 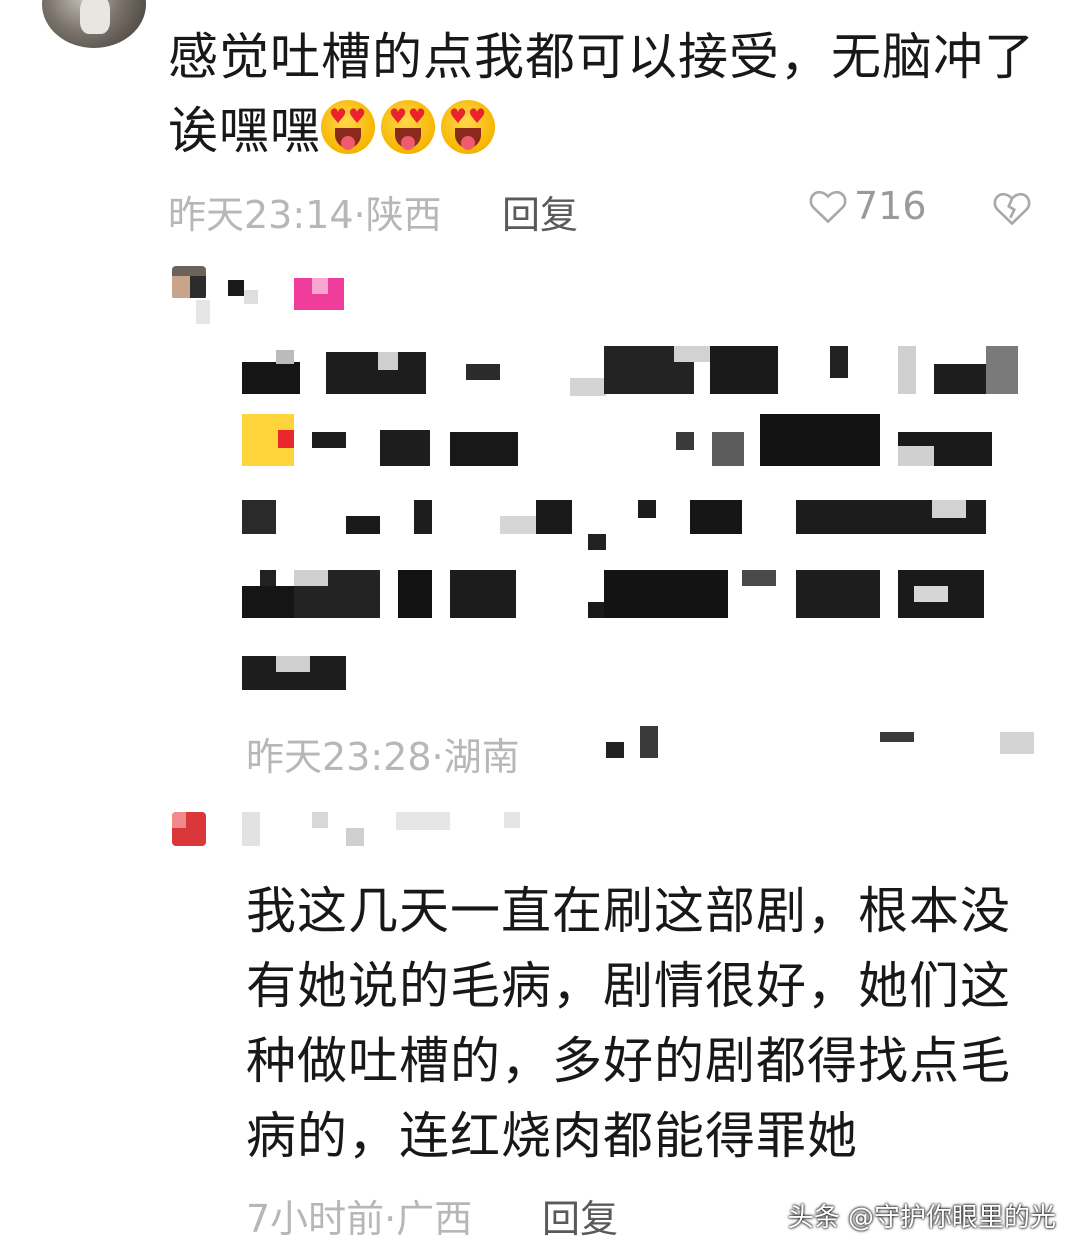 What do you see at coordinates (601, 57) in the screenshot?
I see `comment-line: 感觉吐槽的点我都可以接受，无脑冲了` at bounding box center [601, 57].